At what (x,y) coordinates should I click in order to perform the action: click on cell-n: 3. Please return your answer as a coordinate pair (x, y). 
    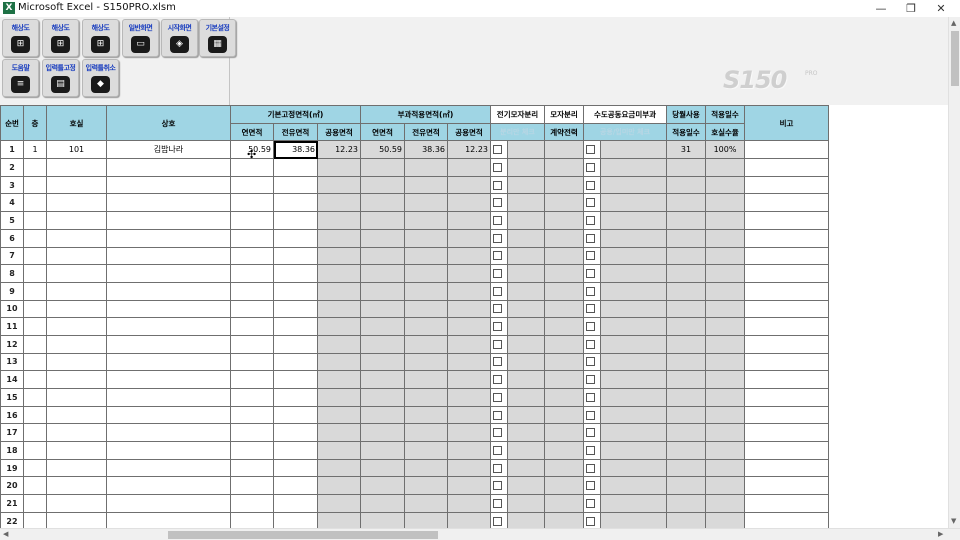
    Looking at the image, I should click on (12, 185).